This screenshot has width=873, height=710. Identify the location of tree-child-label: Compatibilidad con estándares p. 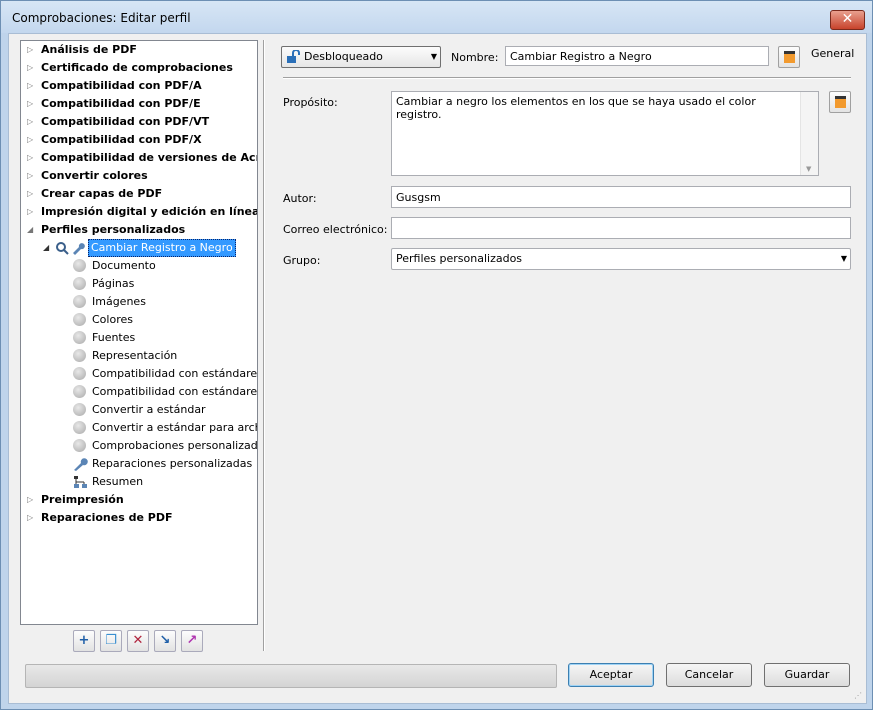
(175, 391).